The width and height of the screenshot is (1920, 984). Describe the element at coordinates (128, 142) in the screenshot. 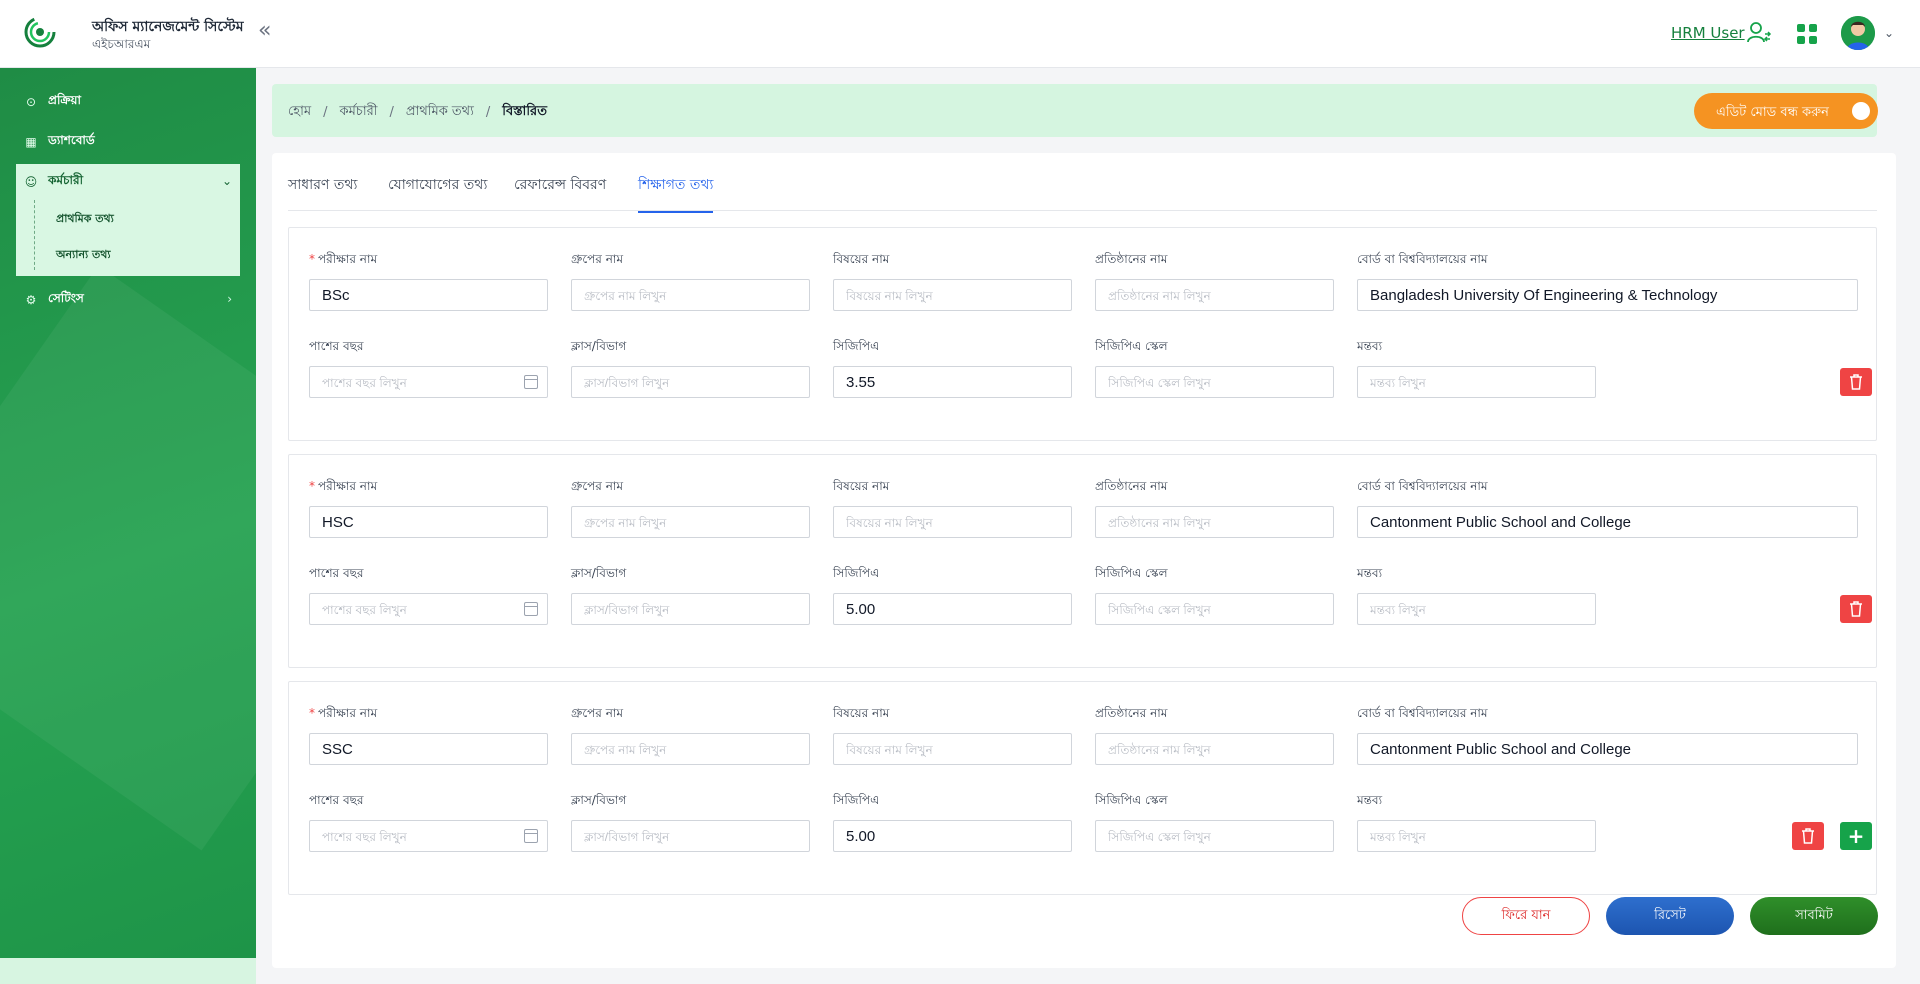

I see `sidebar-item-dashboard: ▦ ড্যাশবোর্ড` at that location.